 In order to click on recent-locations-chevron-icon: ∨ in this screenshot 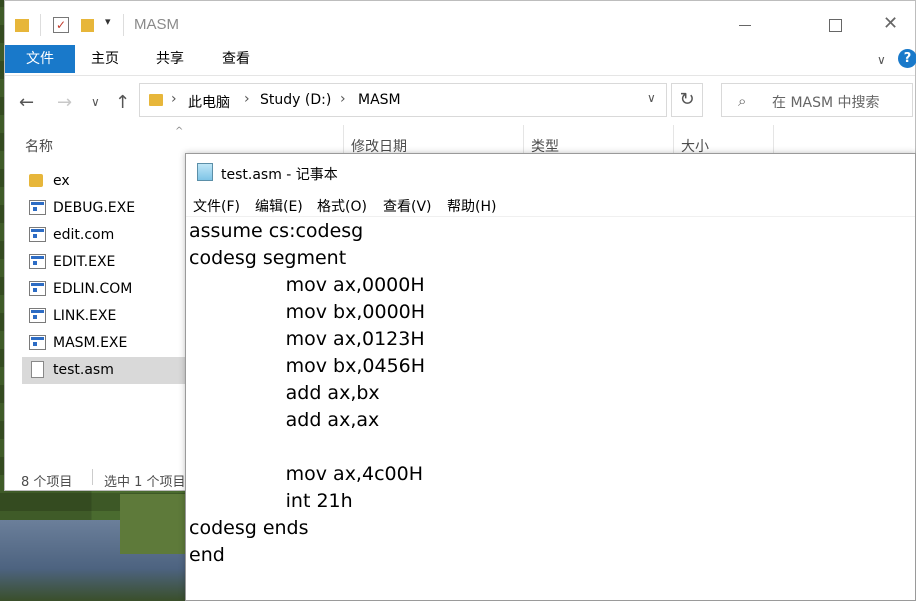, I will do `click(95, 102)`.